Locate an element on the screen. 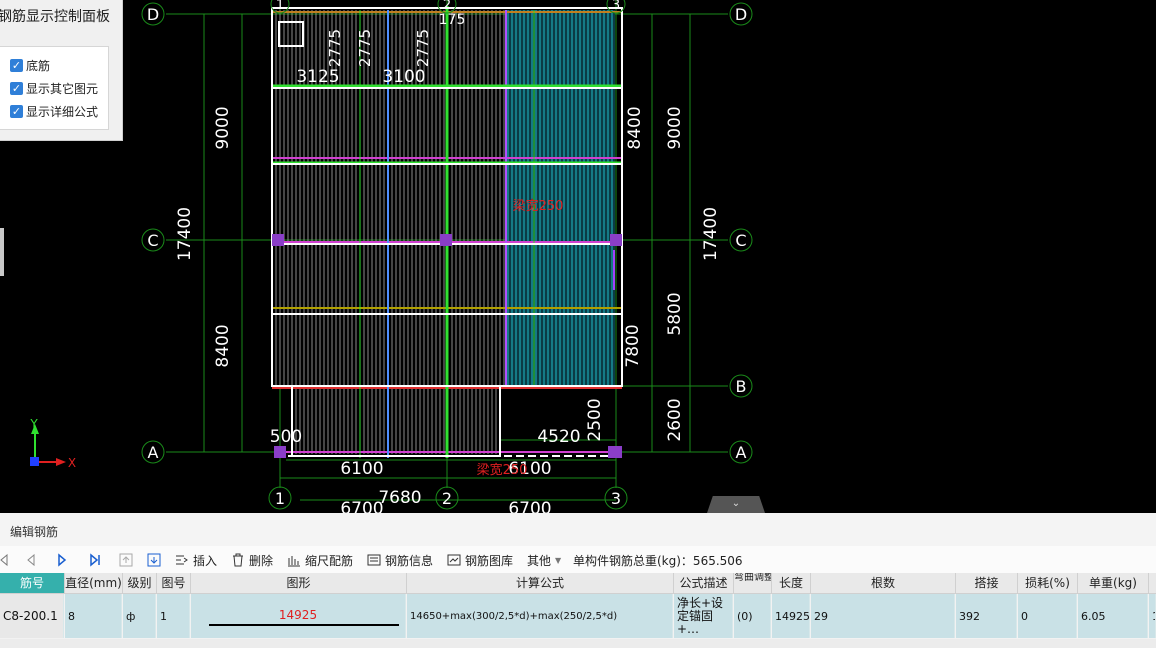  col-header-more is located at coordinates (1152, 583).